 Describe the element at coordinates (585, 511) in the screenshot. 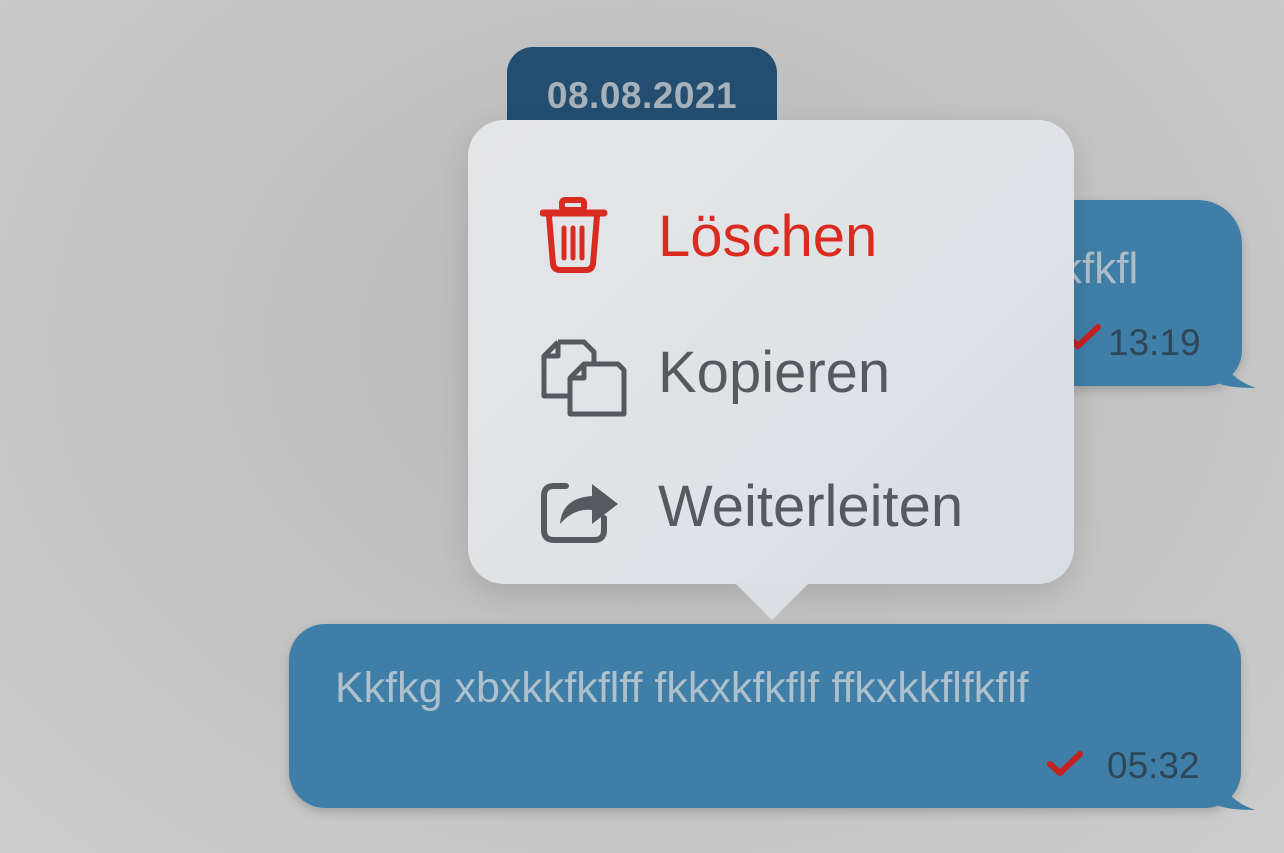

I see `forward-icon` at that location.